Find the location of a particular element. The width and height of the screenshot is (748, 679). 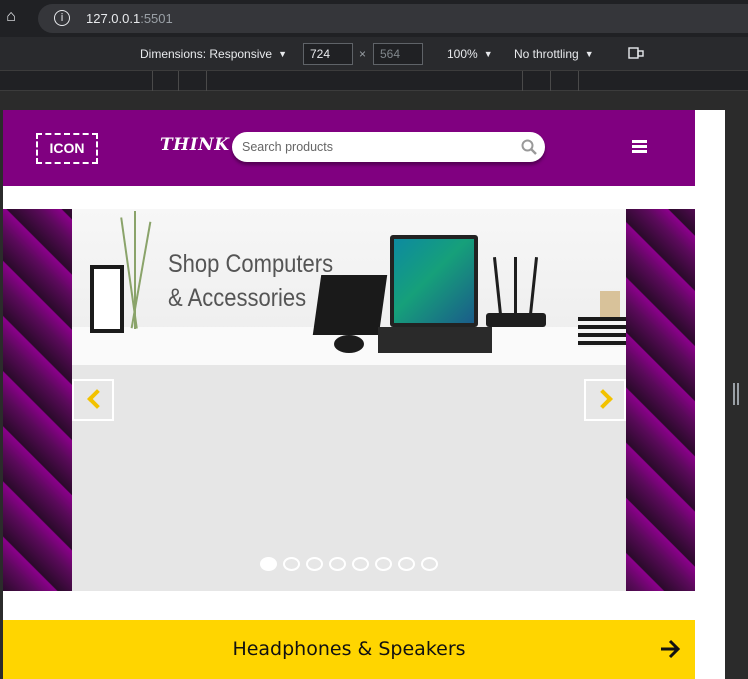

dimensions-label: Dimensions: Responsive is located at coordinates (206, 54).